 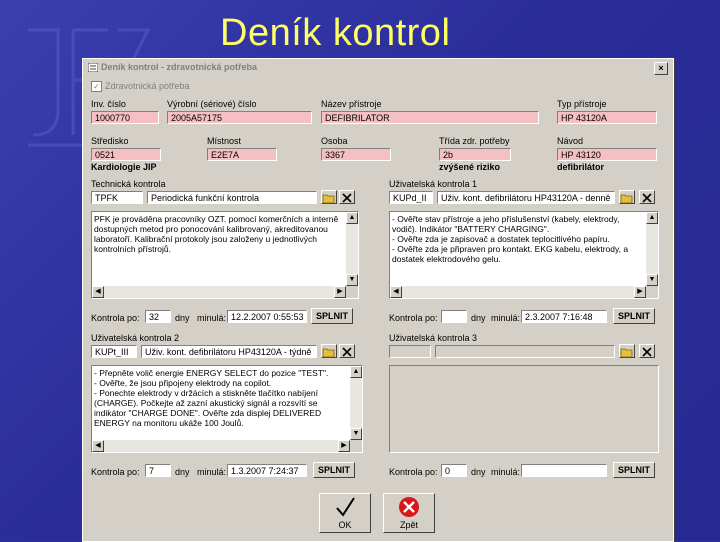 I want to click on manual-label: Návod, so click(x=570, y=141).